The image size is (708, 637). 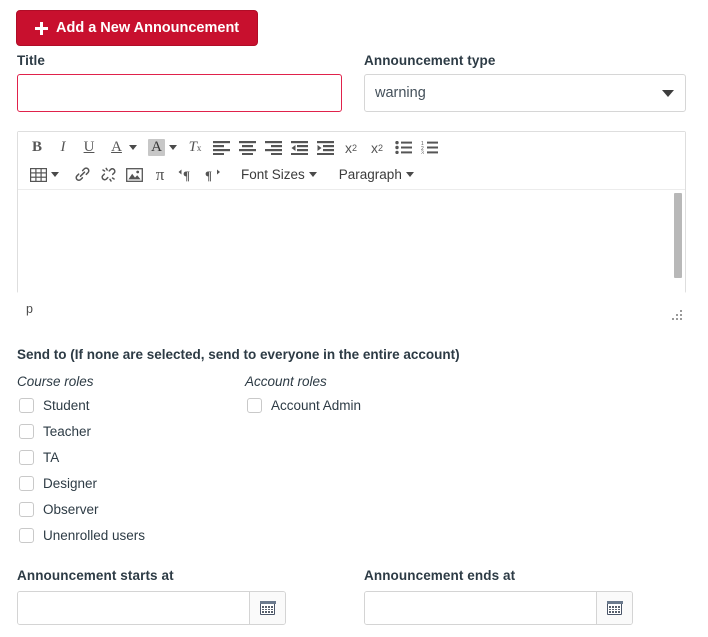 I want to click on editor-element-path: p, so click(x=29, y=309).